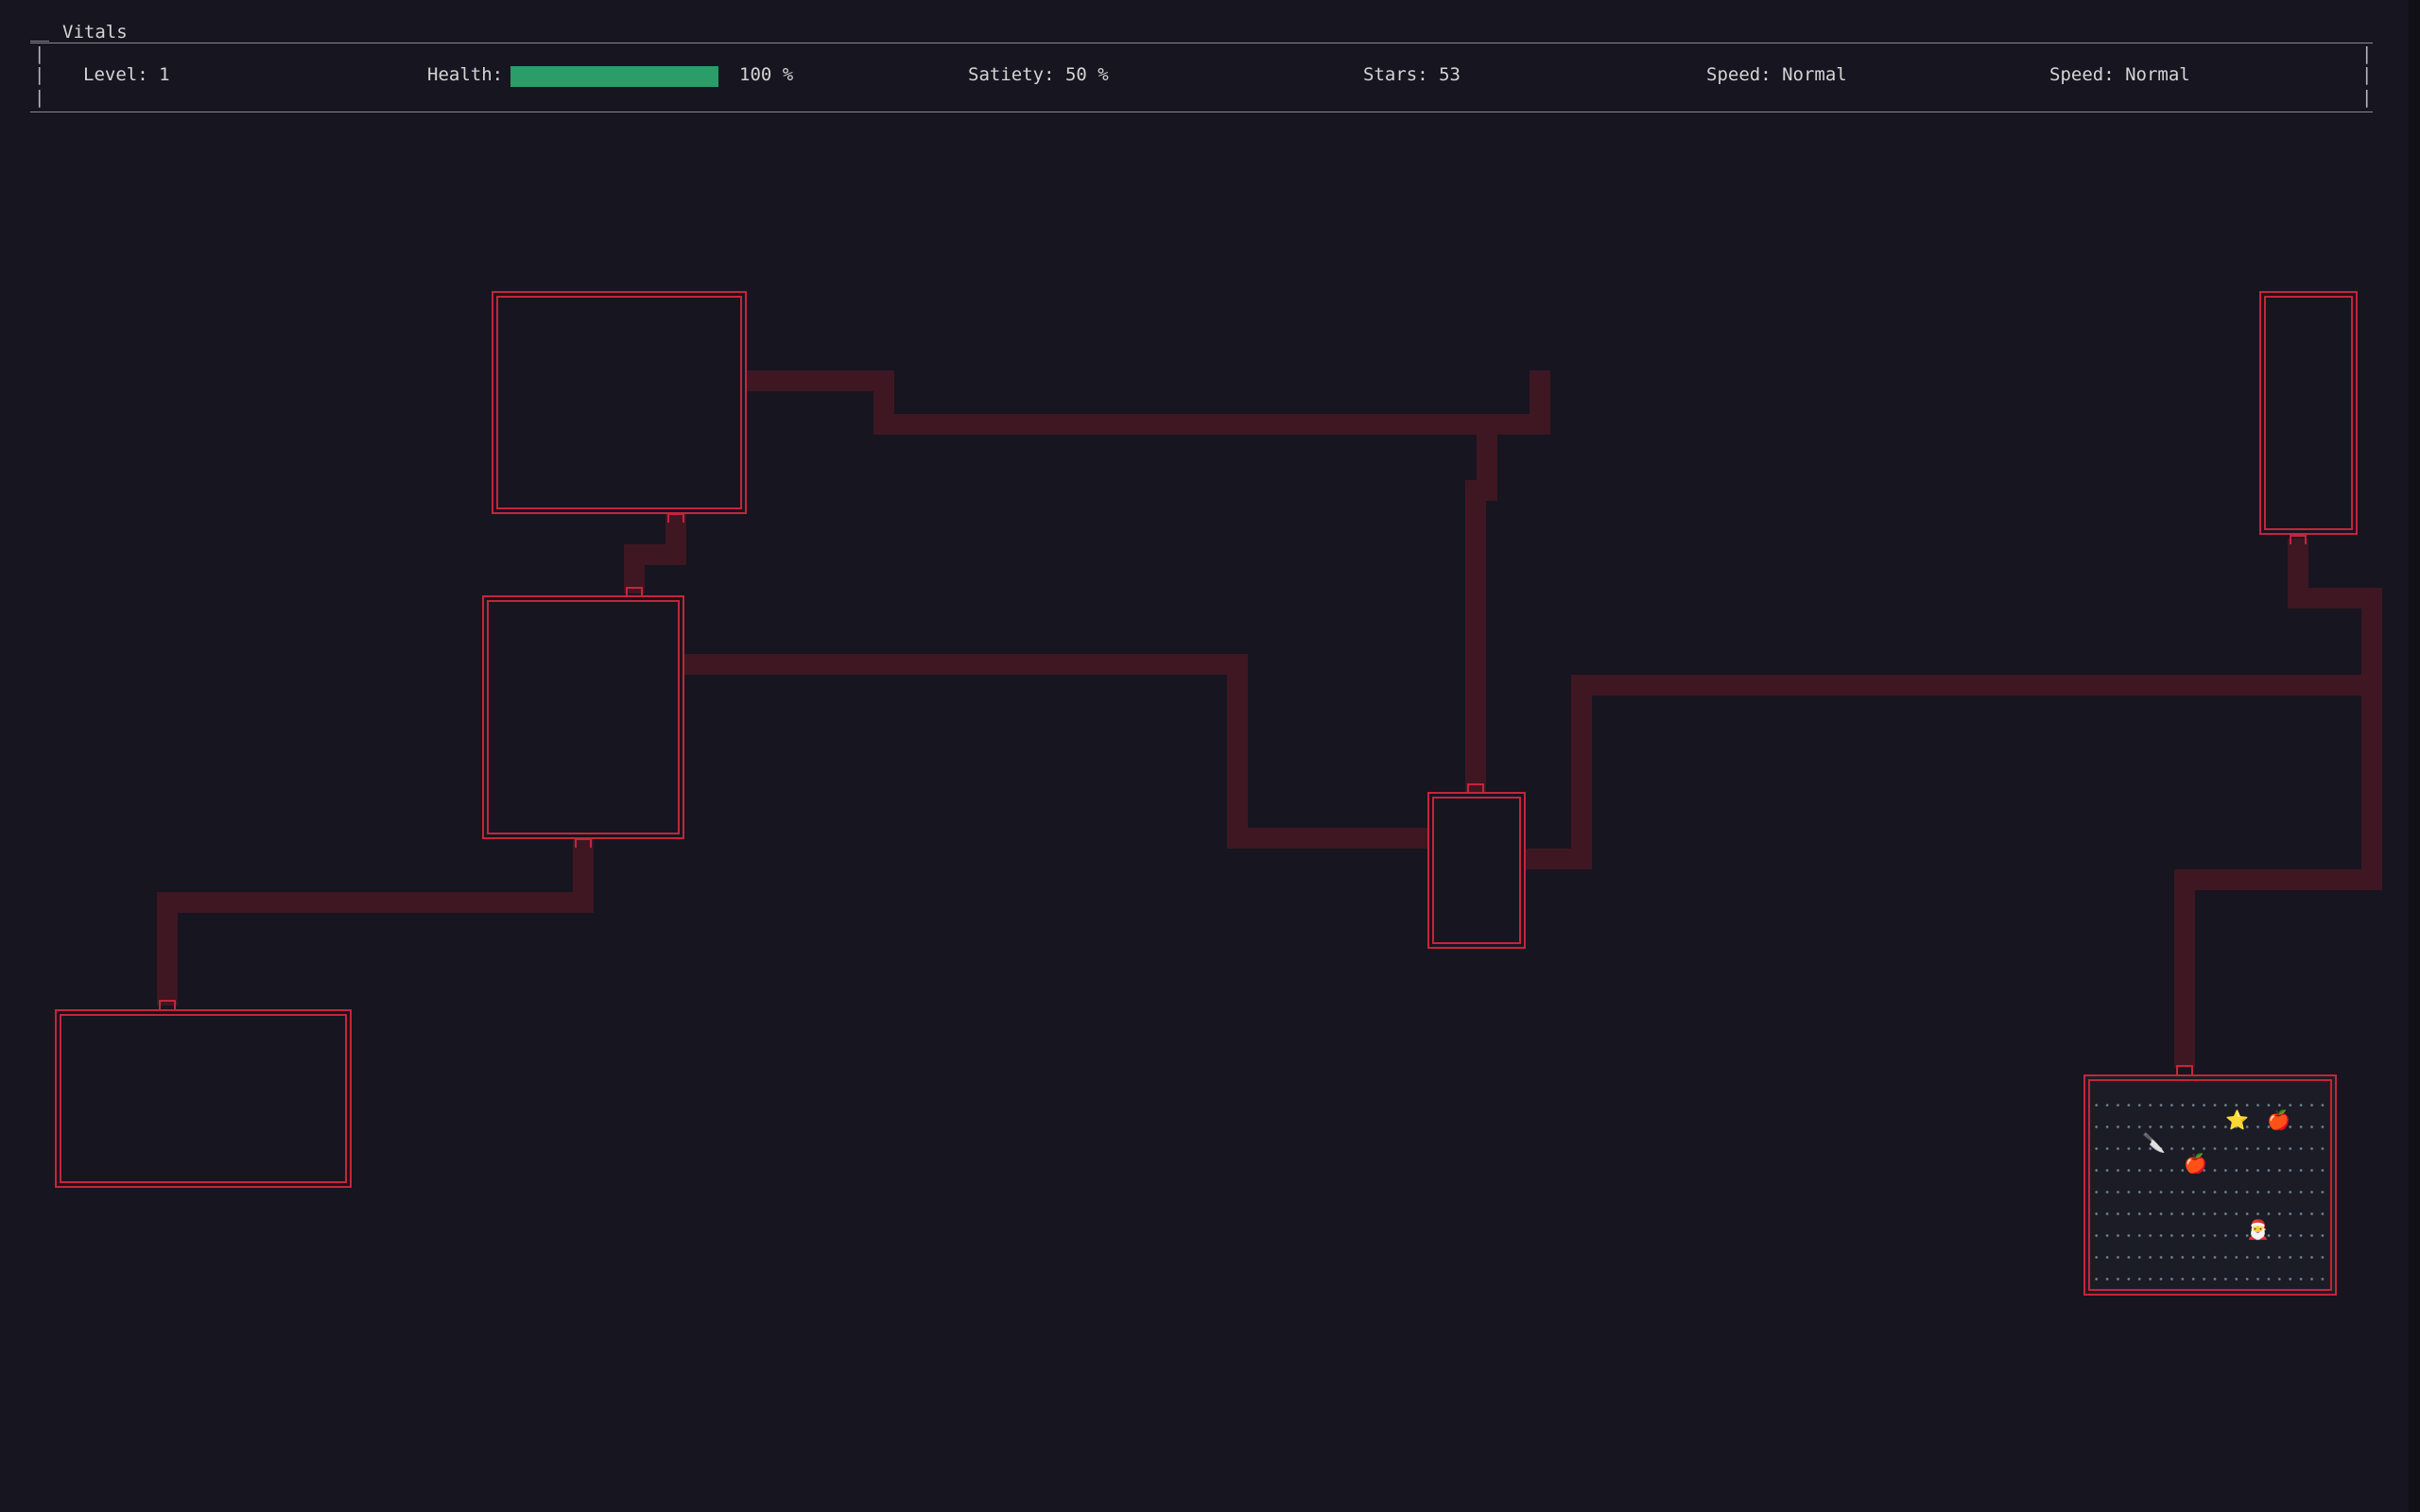  What do you see at coordinates (1476, 870) in the screenshot?
I see `room-small-center` at bounding box center [1476, 870].